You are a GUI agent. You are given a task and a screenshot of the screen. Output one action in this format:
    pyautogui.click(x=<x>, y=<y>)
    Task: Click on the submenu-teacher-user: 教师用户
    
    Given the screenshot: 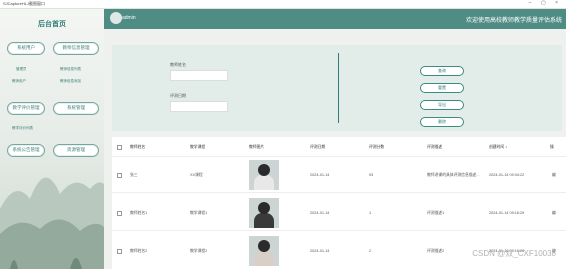 What is the action you would take?
    pyautogui.click(x=19, y=81)
    